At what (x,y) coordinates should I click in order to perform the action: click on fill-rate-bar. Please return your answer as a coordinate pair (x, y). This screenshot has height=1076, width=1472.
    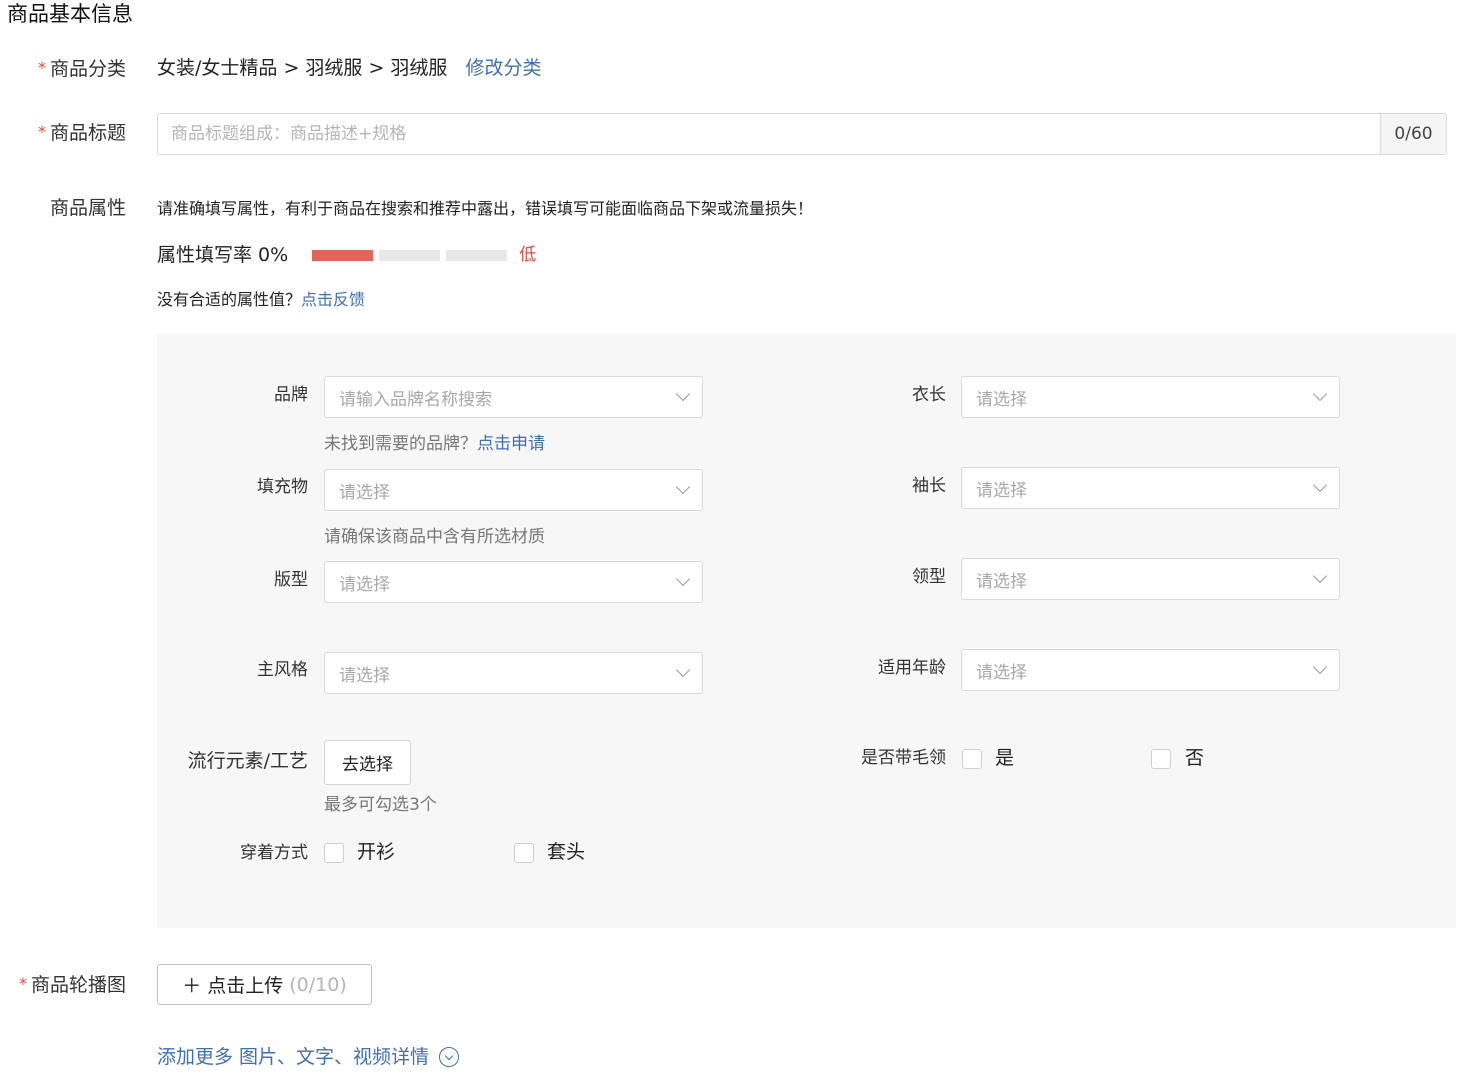
    Looking at the image, I should click on (412, 255).